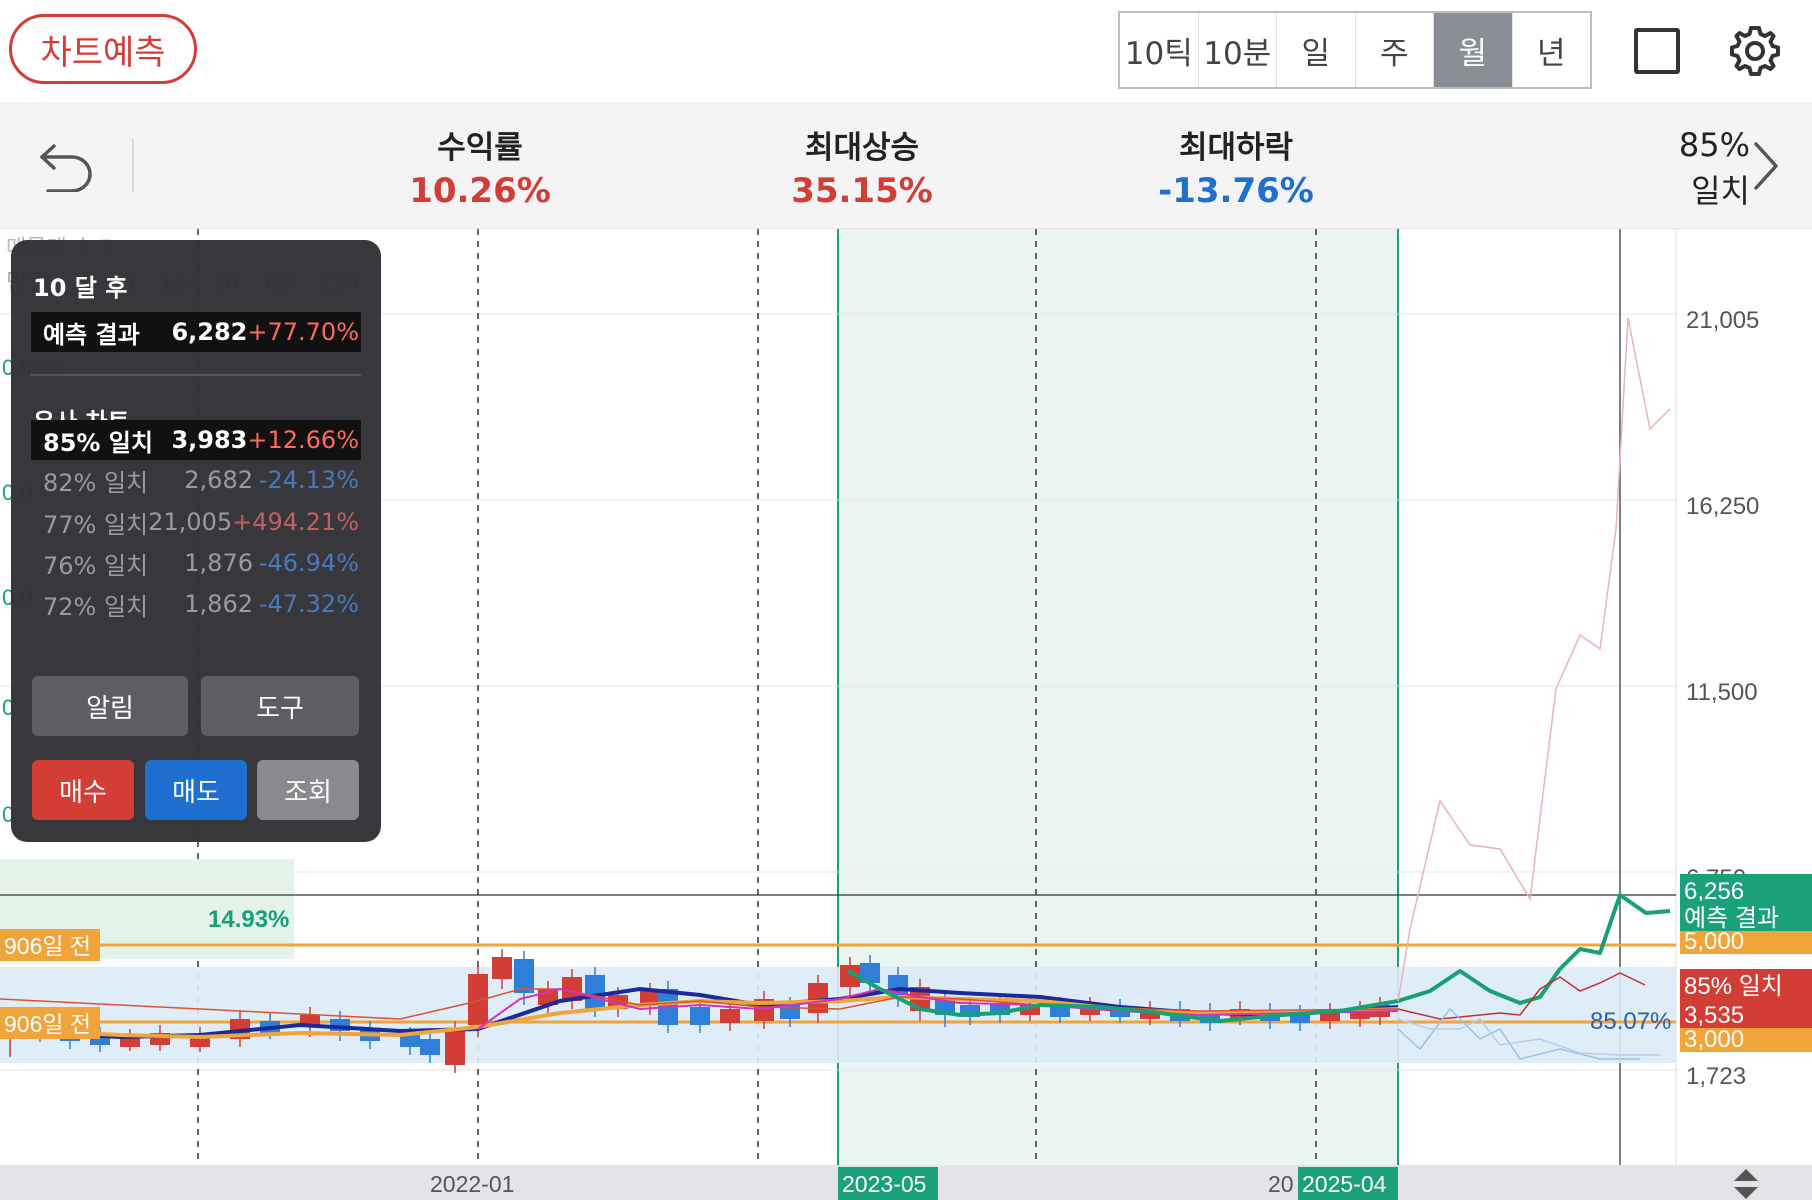 This screenshot has width=1812, height=1200. I want to click on similar-match: 76% 일치, so click(96, 565).